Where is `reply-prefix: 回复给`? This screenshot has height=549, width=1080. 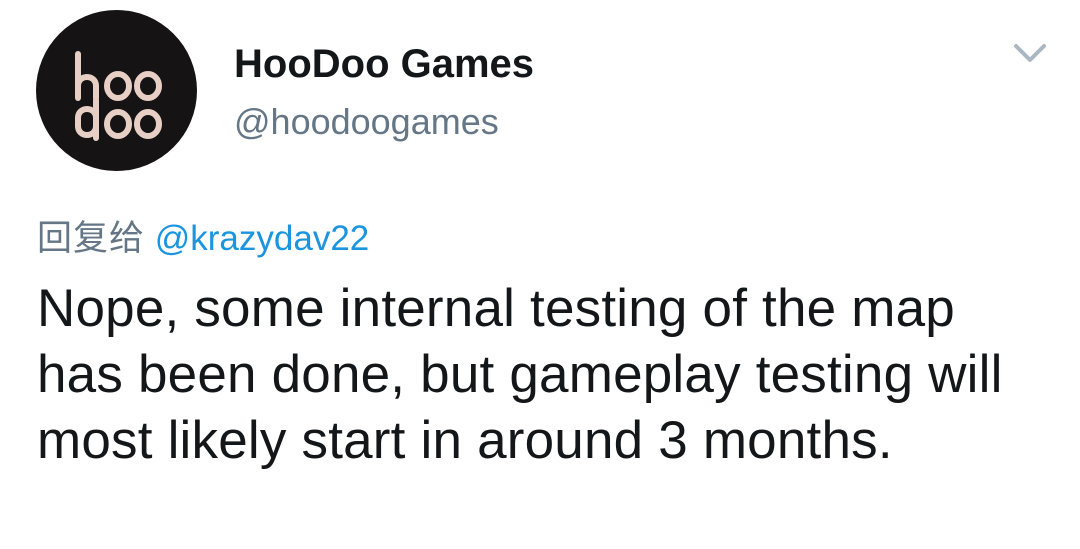
reply-prefix: 回复给 is located at coordinates (91, 239).